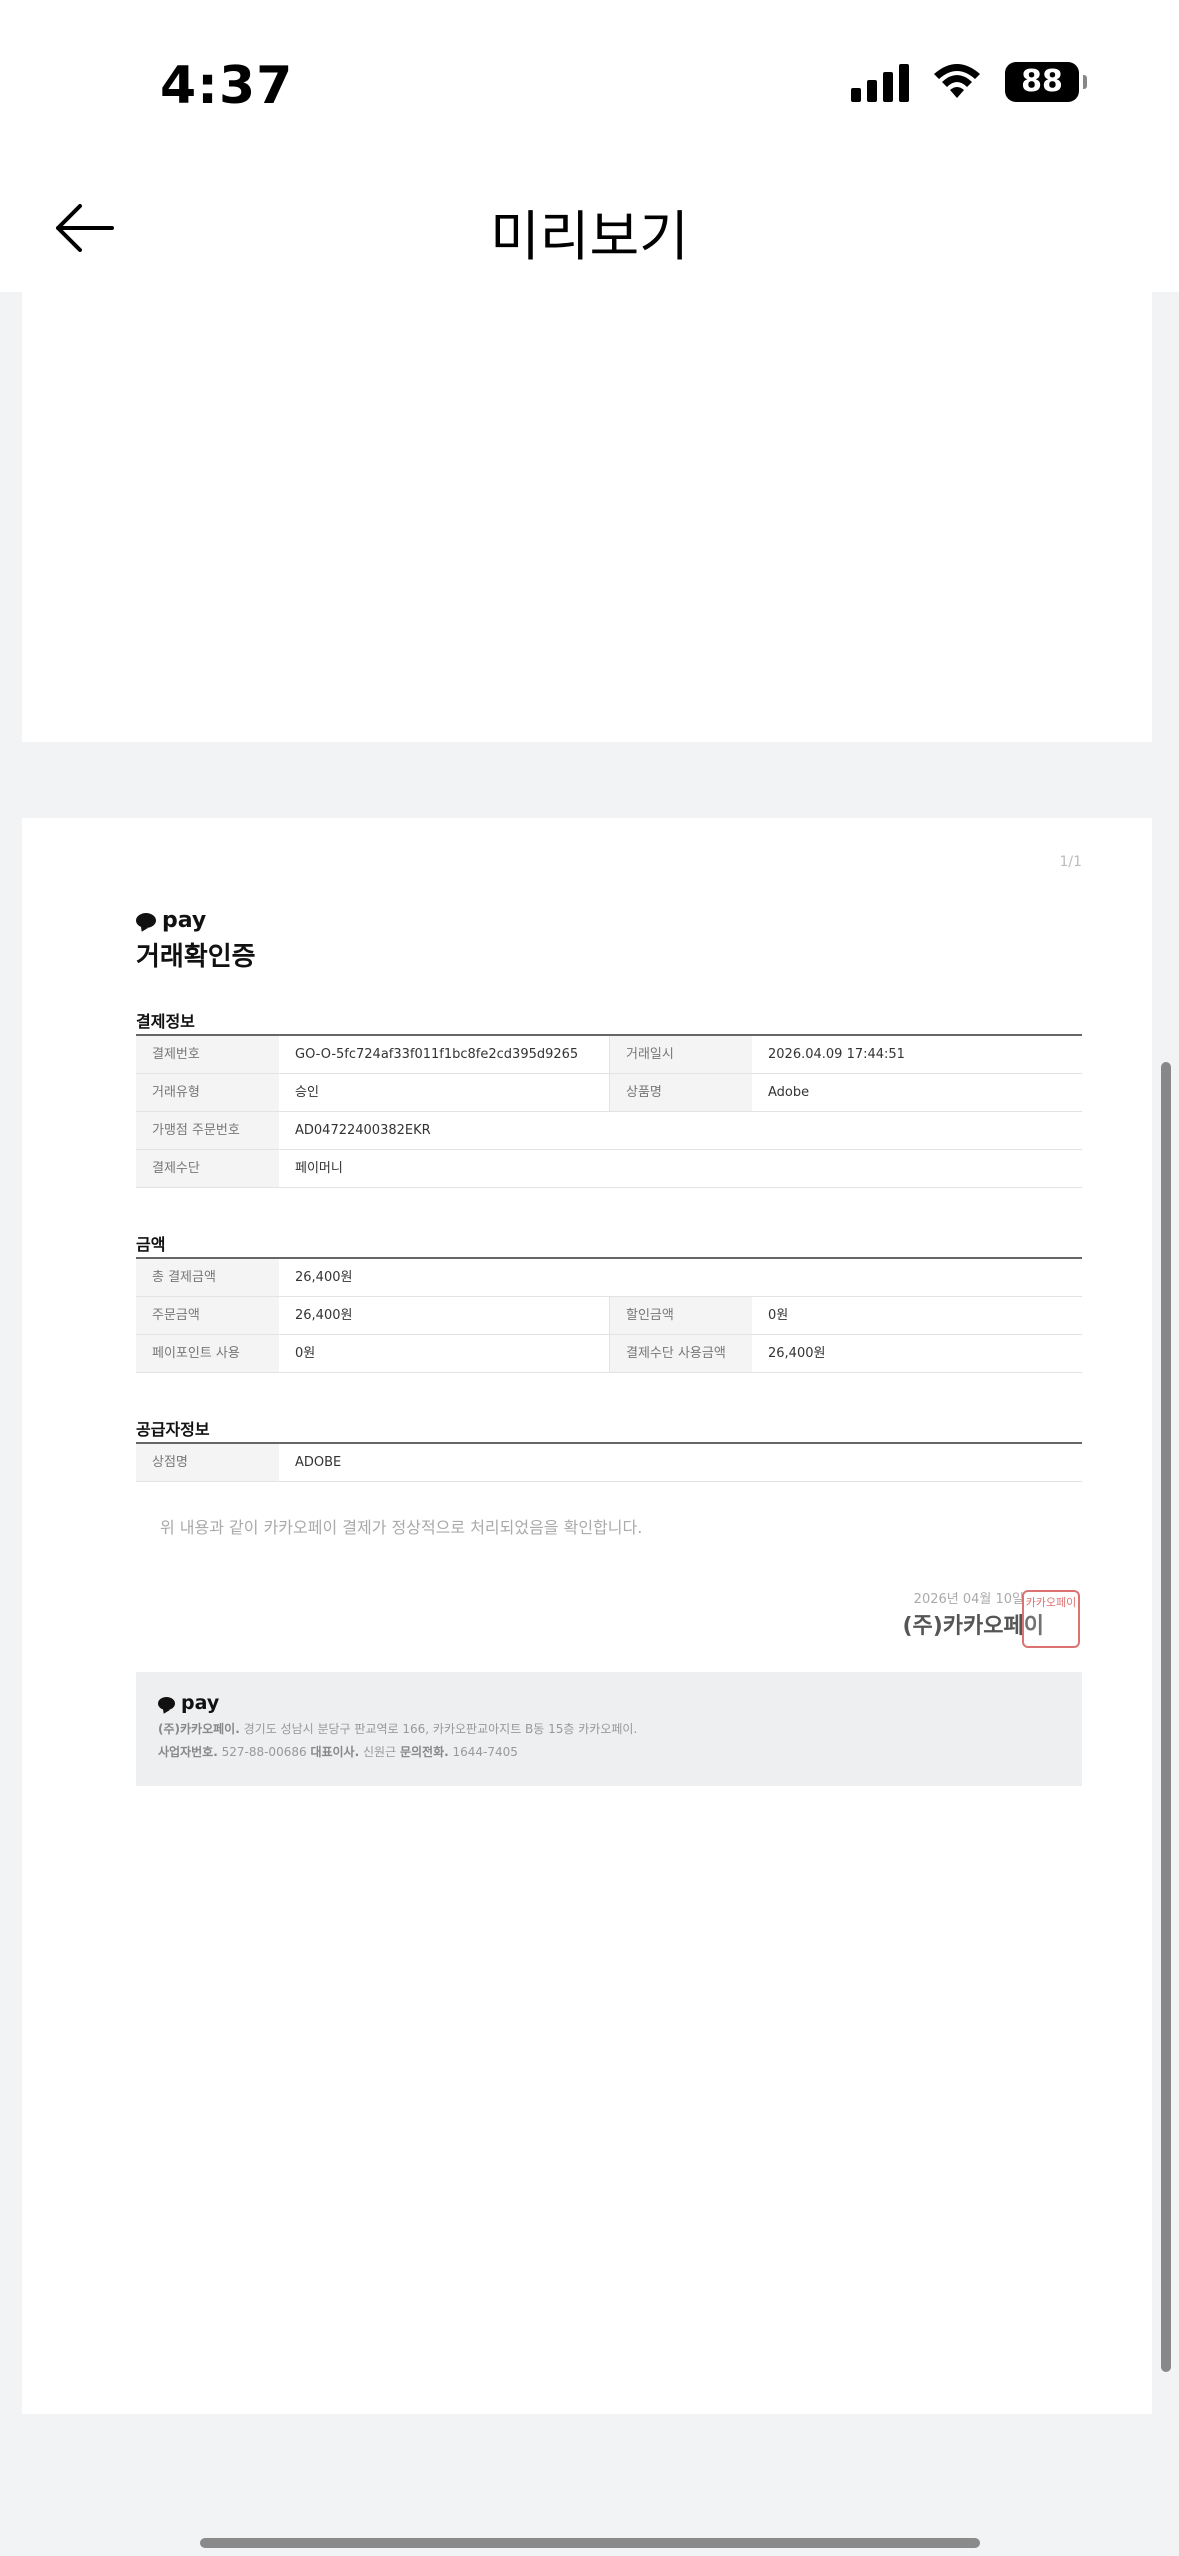 The image size is (1179, 2556). I want to click on row-label: 페이포인트 사용, so click(207, 1353).